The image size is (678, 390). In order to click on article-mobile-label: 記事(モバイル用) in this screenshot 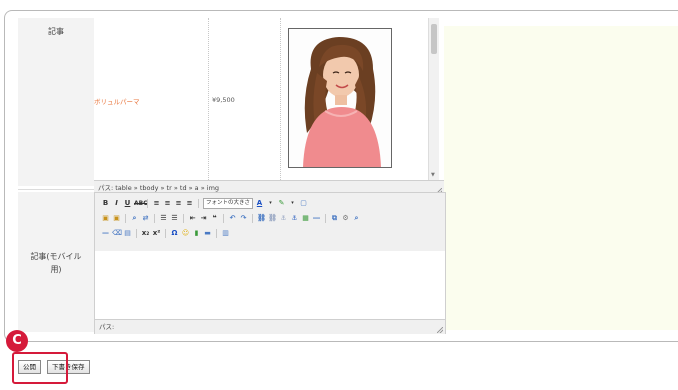, I will do `click(56, 263)`.